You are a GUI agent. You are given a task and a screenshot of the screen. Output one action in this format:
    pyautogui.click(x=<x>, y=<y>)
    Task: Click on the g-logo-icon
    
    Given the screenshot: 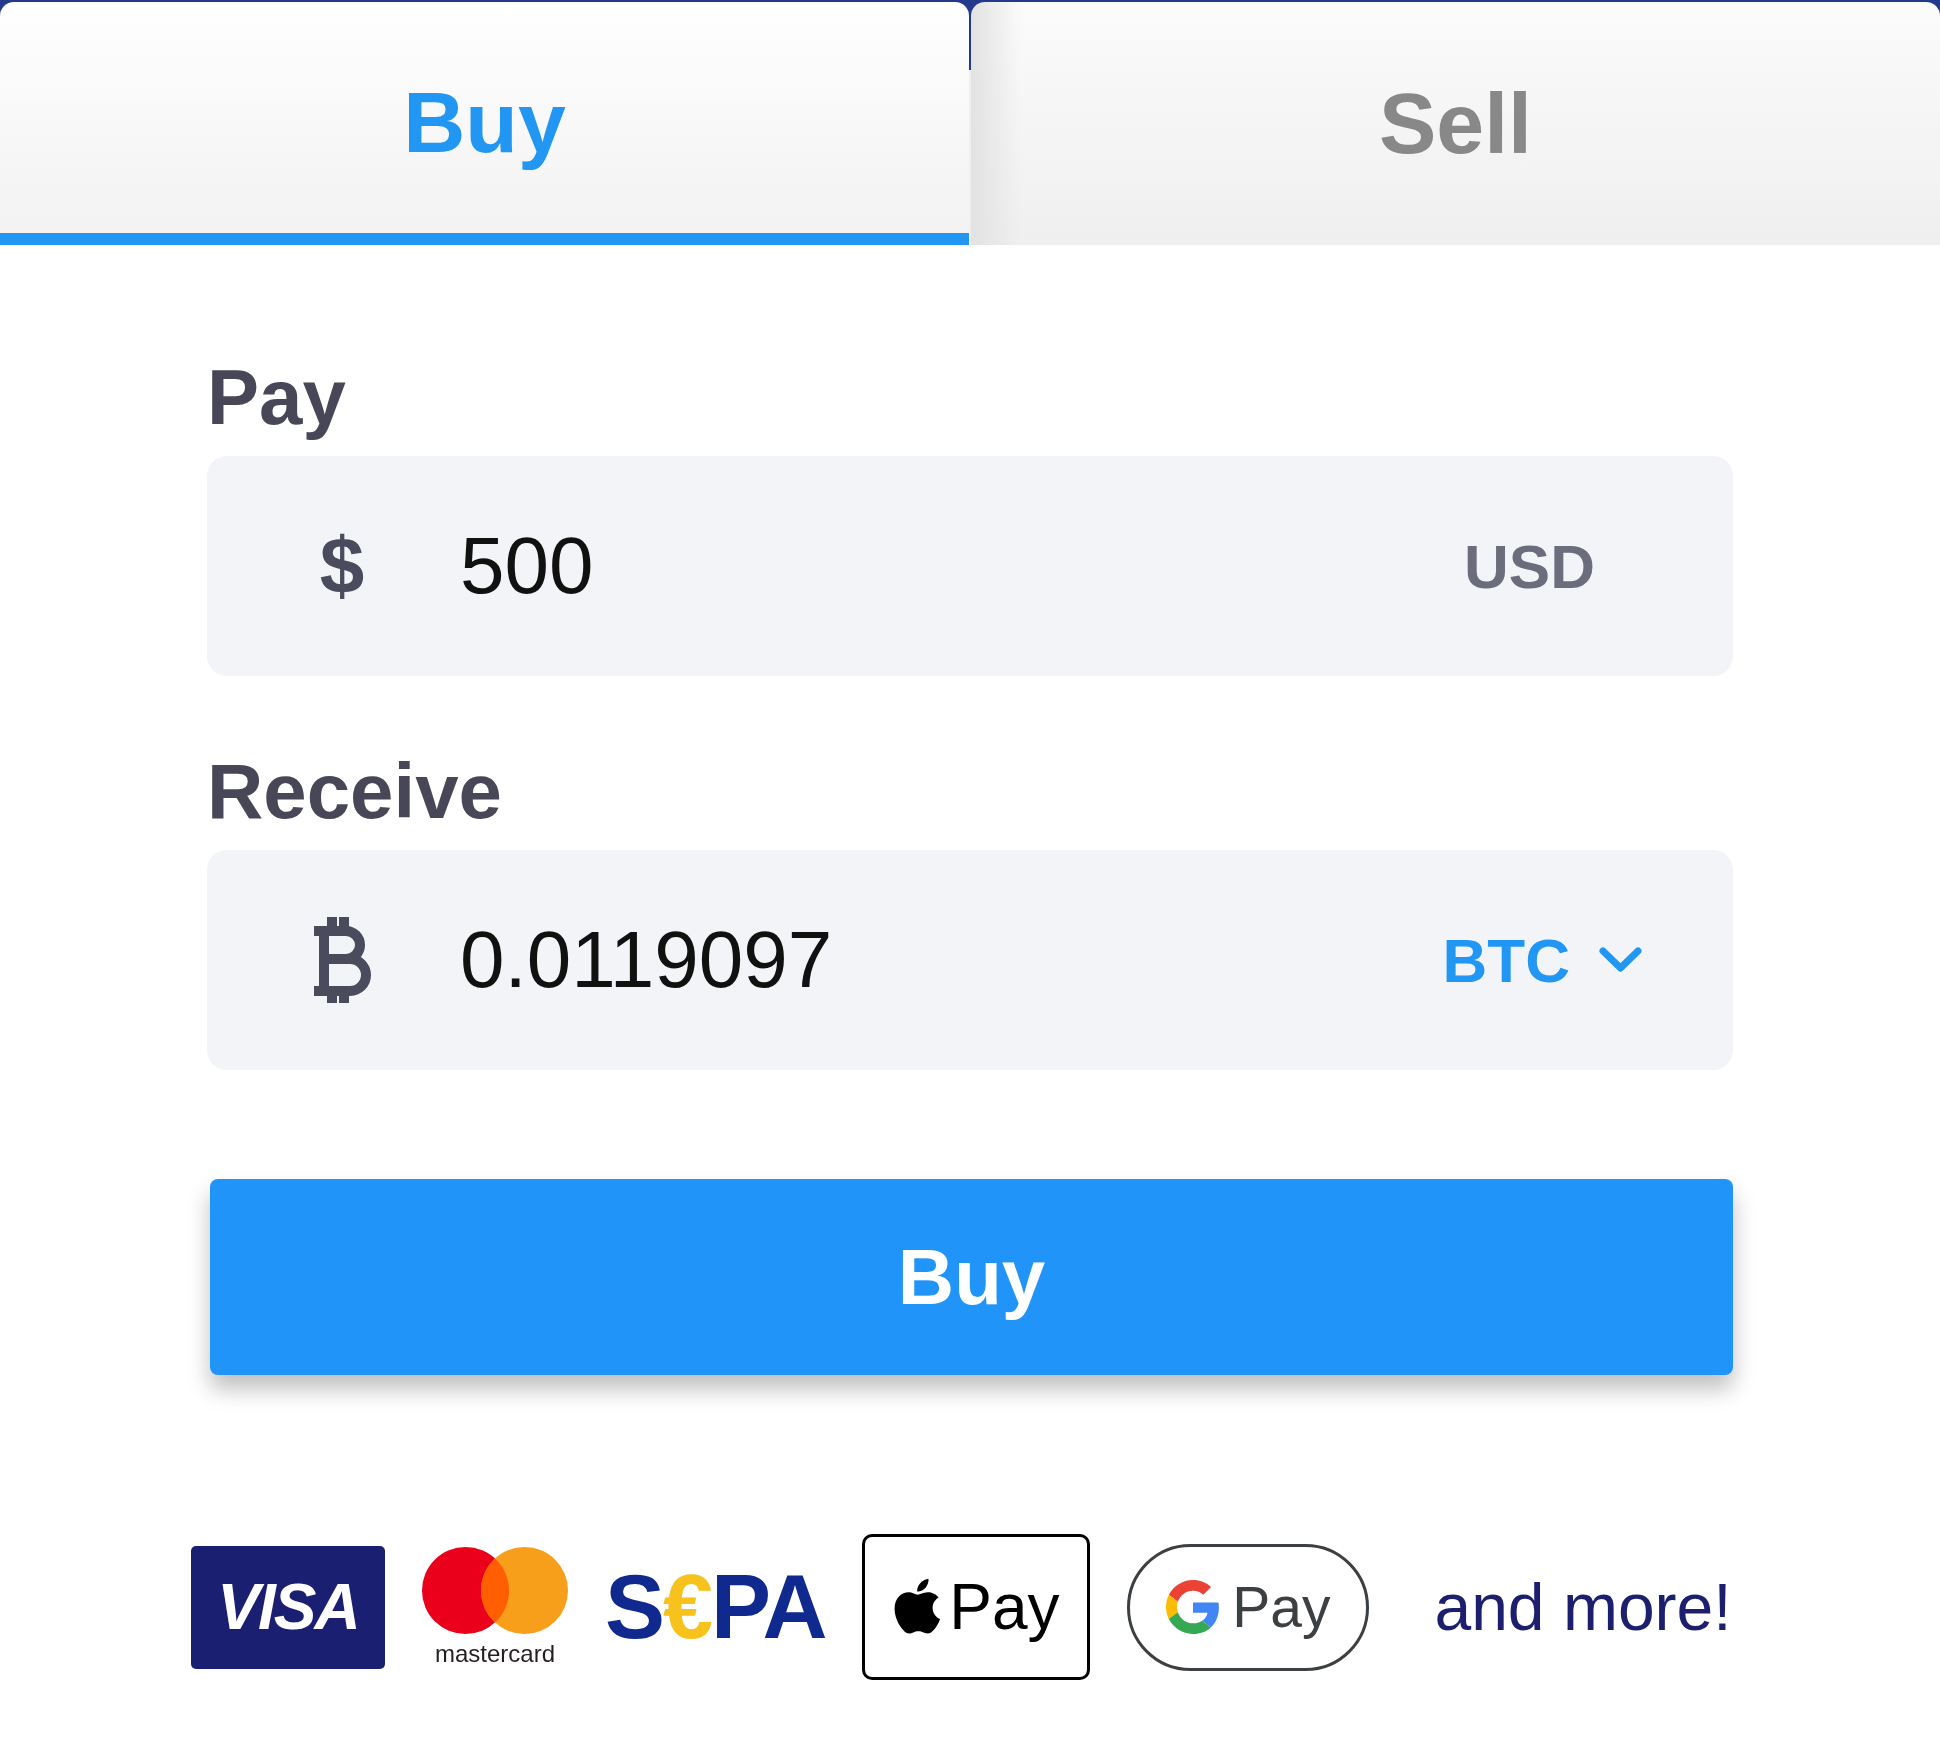 What is the action you would take?
    pyautogui.click(x=1193, y=1607)
    